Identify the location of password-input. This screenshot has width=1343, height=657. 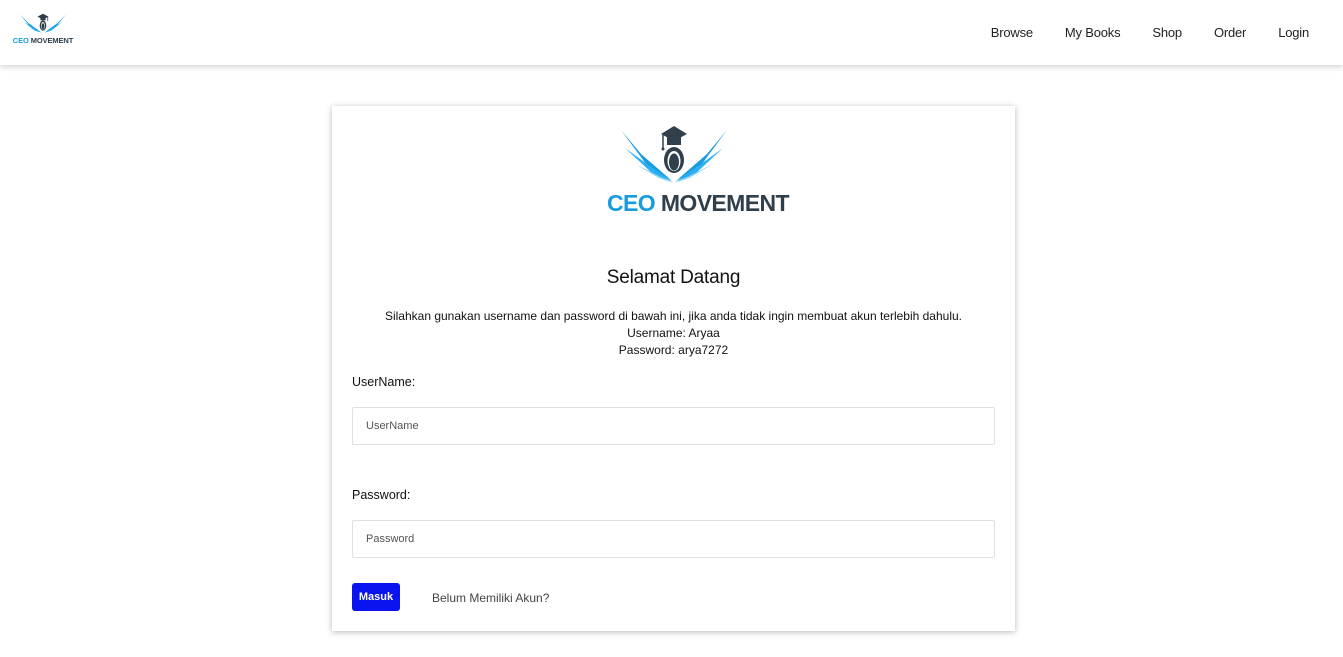
(673, 539).